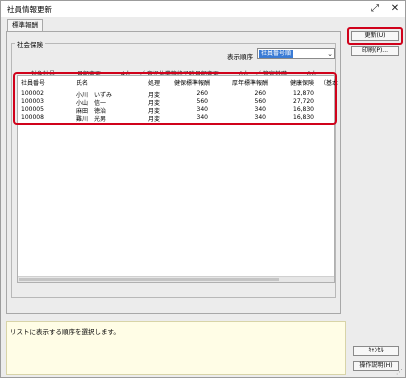 The width and height of the screenshot is (406, 378). I want to click on group-title: 社会保険, so click(30, 44).